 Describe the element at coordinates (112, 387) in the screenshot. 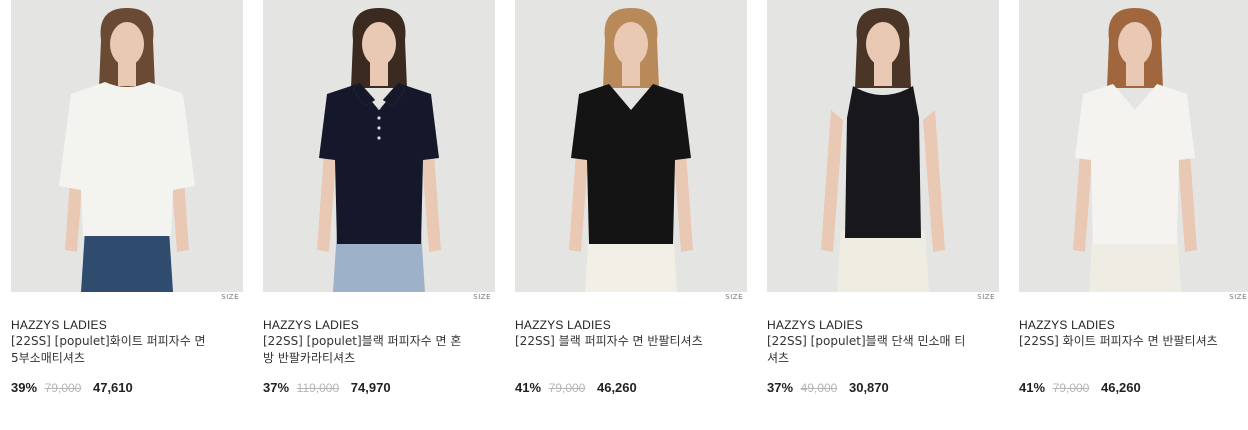

I see `sale-price: 47,610` at that location.